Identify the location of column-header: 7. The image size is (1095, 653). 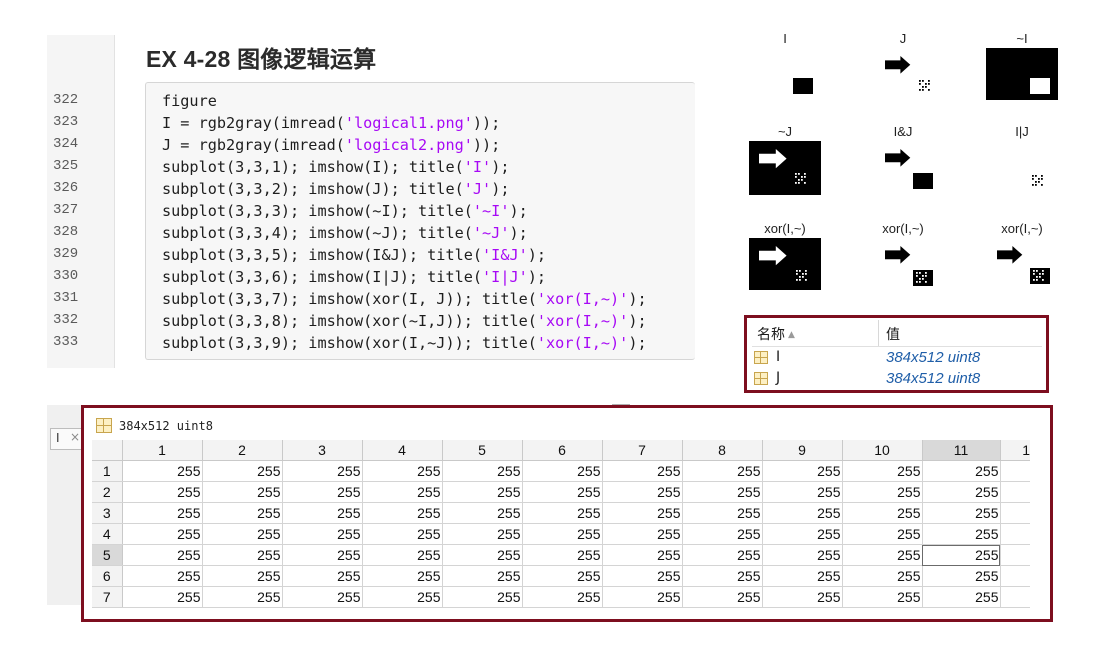
(642, 450).